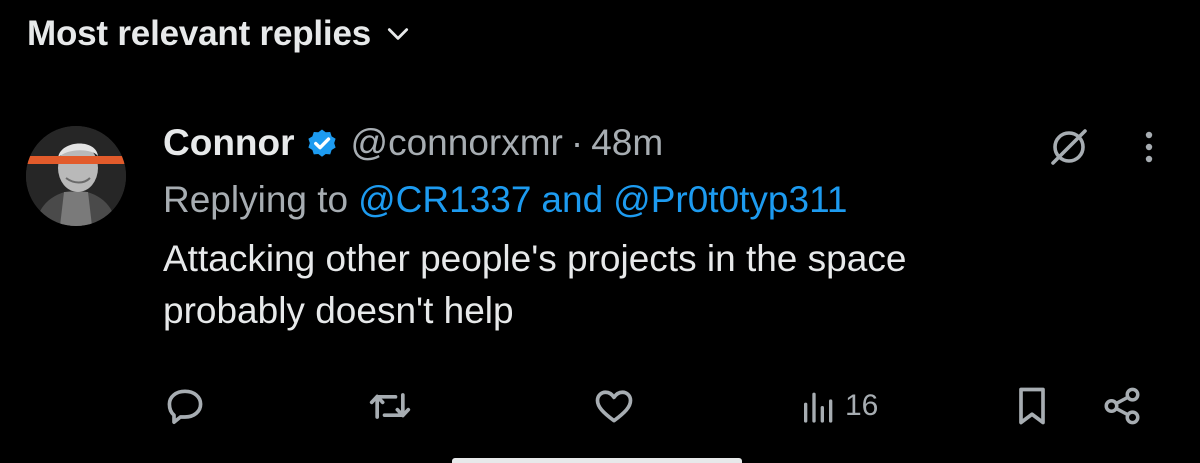 This screenshot has width=1200, height=463. Describe the element at coordinates (229, 143) in the screenshot. I see `author-name: Connor` at that location.